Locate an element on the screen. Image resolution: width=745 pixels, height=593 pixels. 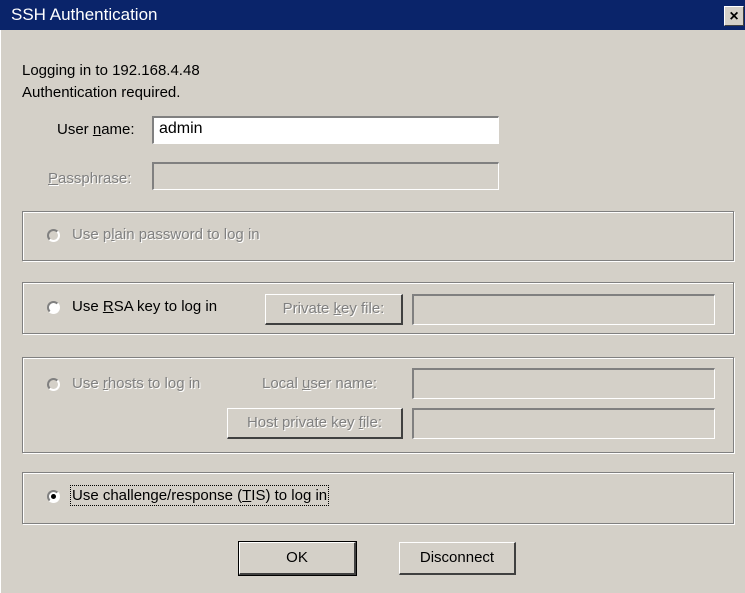
disconnect-button: Disconnect is located at coordinates (457, 558).